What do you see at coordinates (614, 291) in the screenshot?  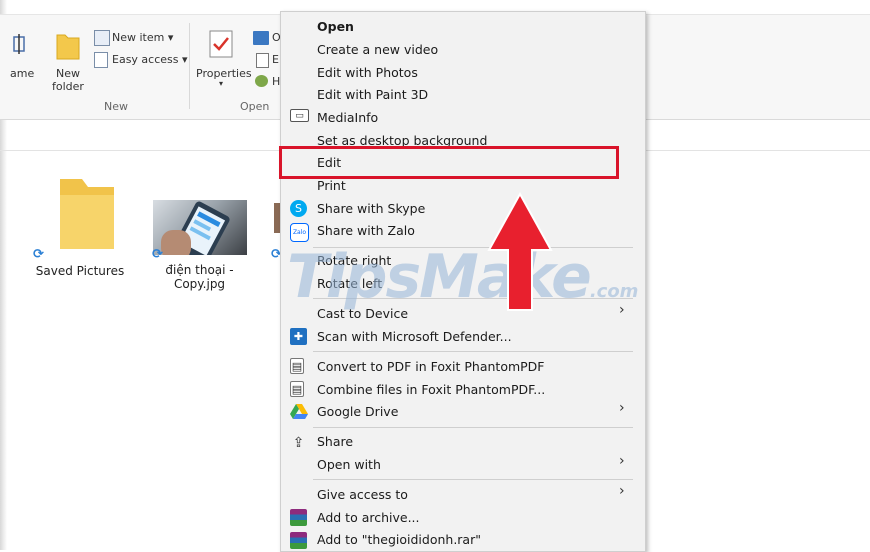 I see `watermark-suffix: .com` at bounding box center [614, 291].